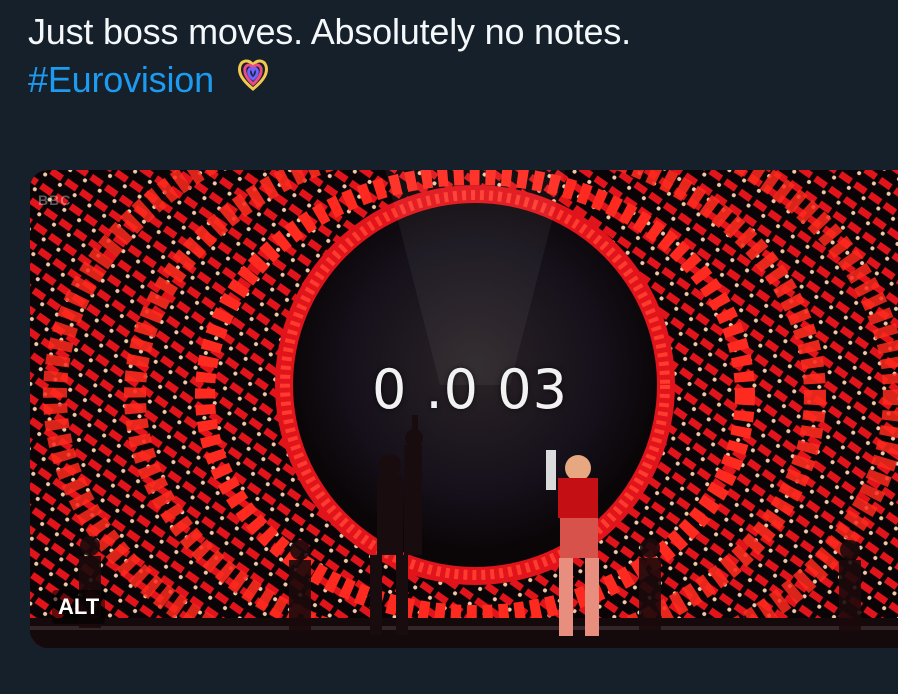 This screenshot has height=694, width=898. Describe the element at coordinates (329, 31) in the screenshot. I see `post-text-line: Just boss moves. Absolutely no notes.` at that location.